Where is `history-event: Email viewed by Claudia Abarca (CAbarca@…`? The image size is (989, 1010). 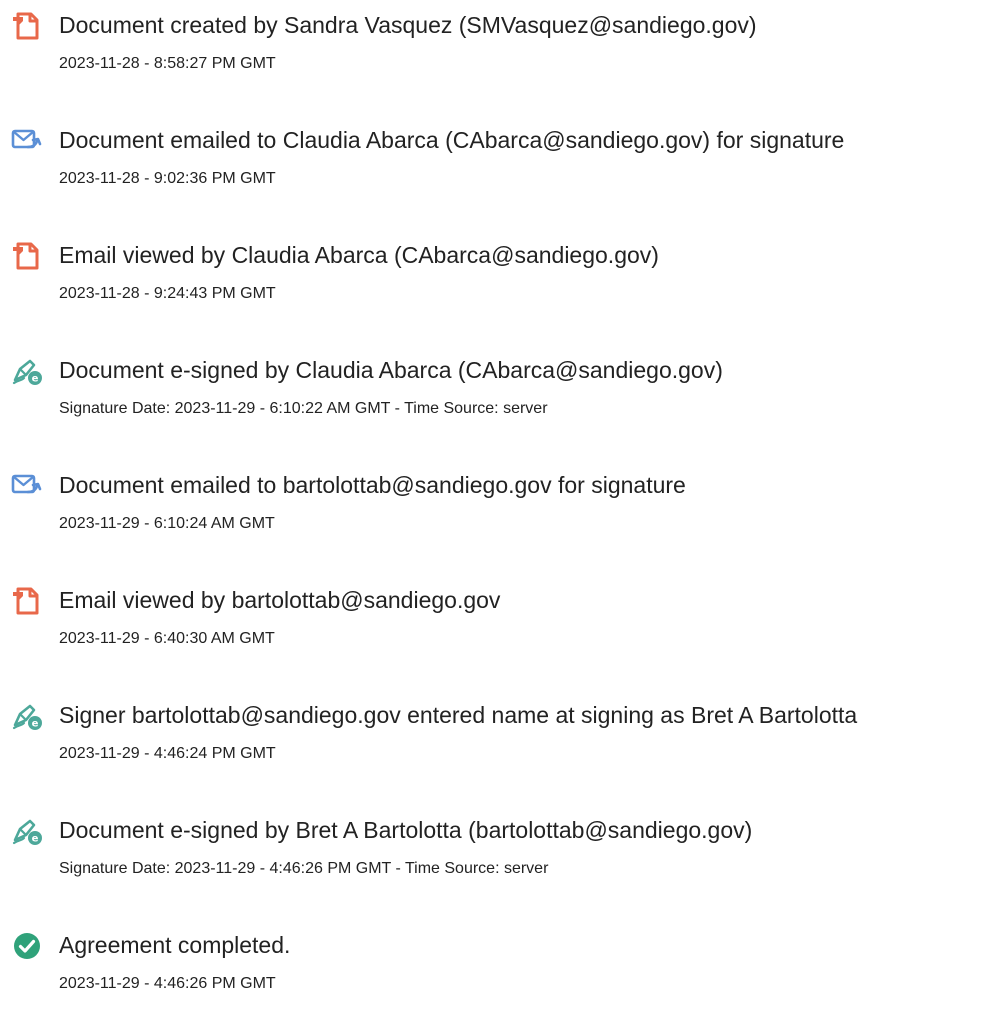 history-event: Email viewed by Claudia Abarca (CAbarca@… is located at coordinates (494, 275).